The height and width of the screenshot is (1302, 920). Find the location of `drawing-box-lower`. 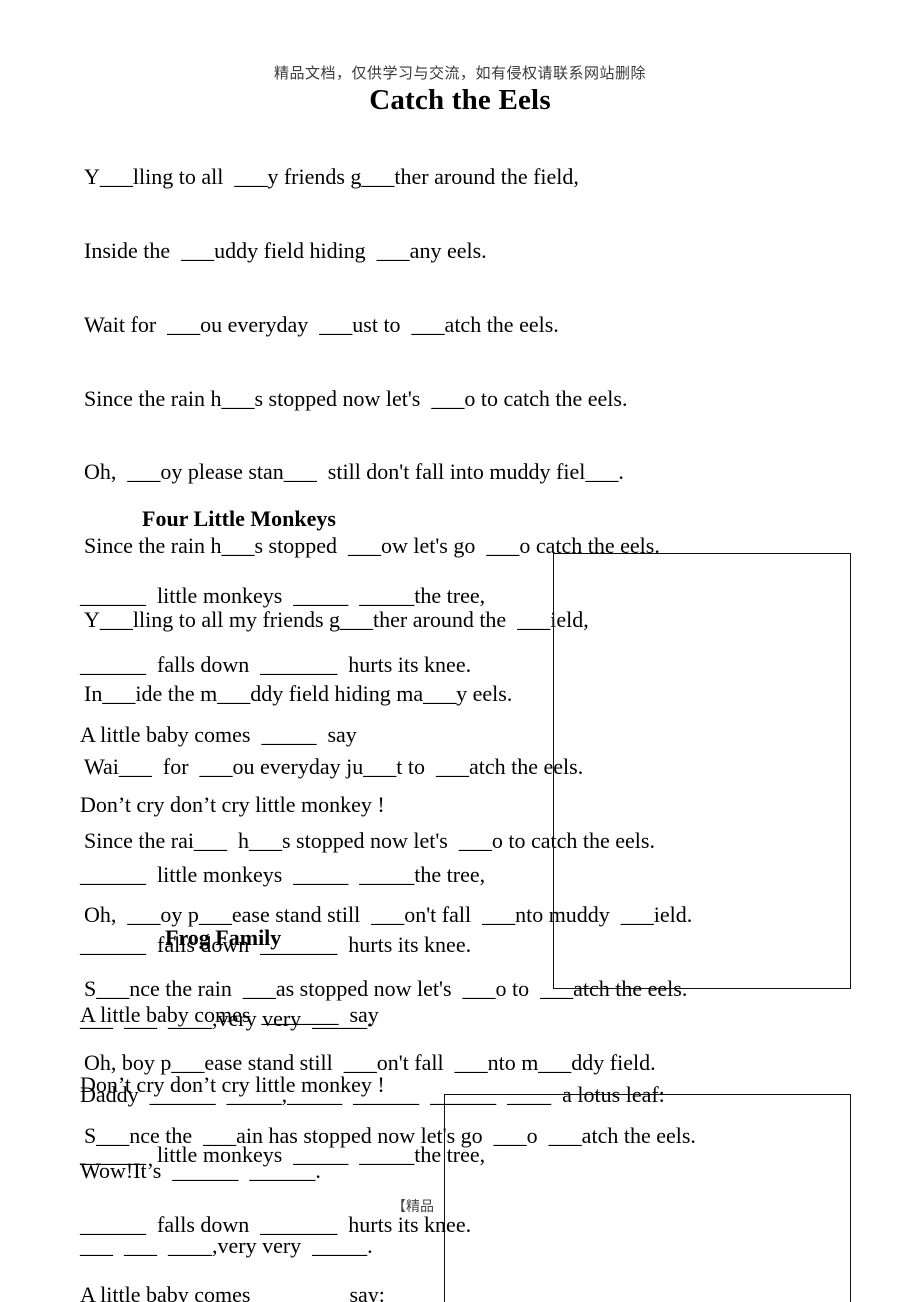

drawing-box-lower is located at coordinates (647, 1198).